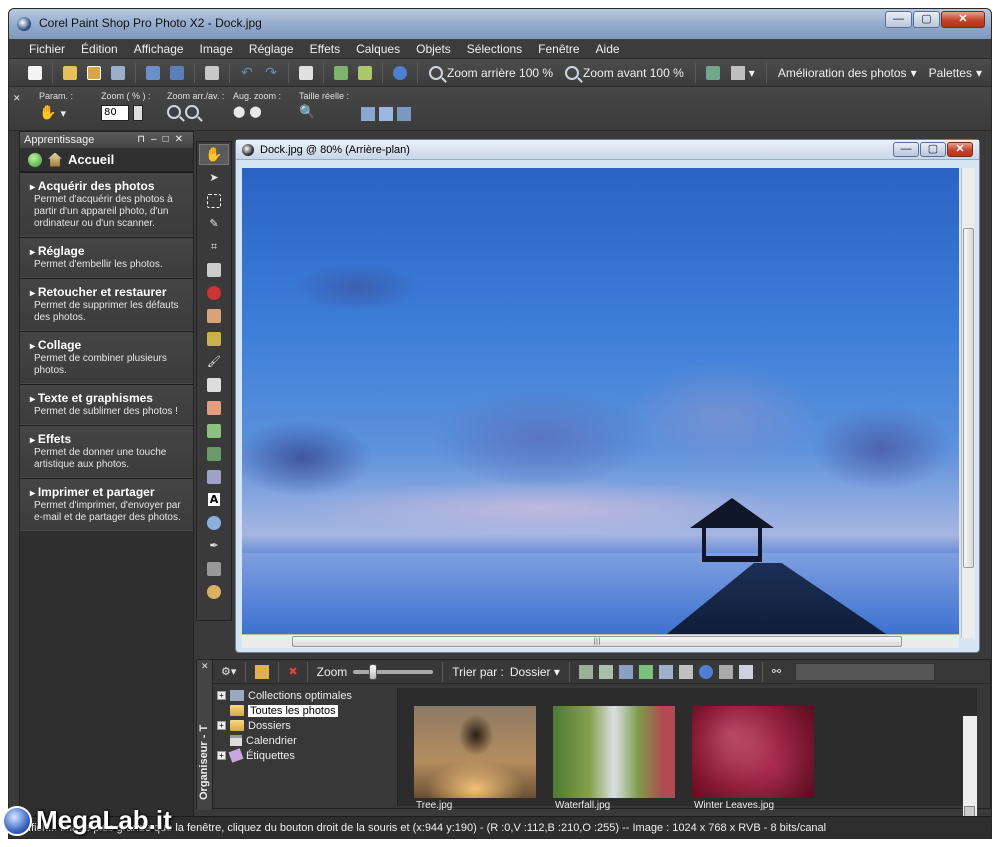 This screenshot has width=1000, height=847. What do you see at coordinates (933, 149) in the screenshot?
I see `doc-maximize-button: ▢` at bounding box center [933, 149].